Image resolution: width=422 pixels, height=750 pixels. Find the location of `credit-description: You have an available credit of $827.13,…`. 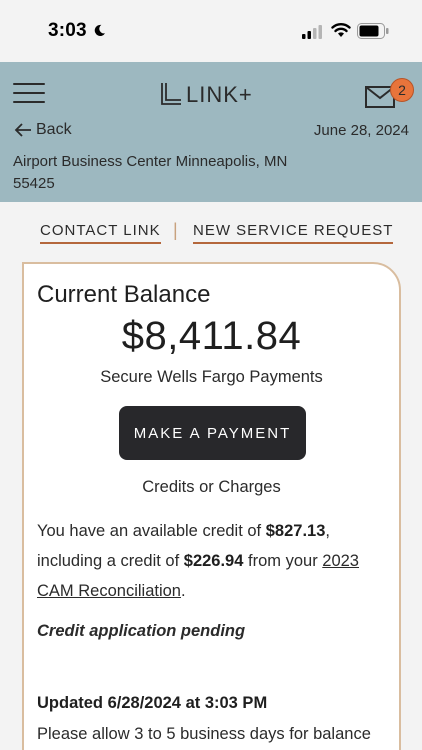

credit-description: You have an available credit of $827.13,… is located at coordinates (212, 561).